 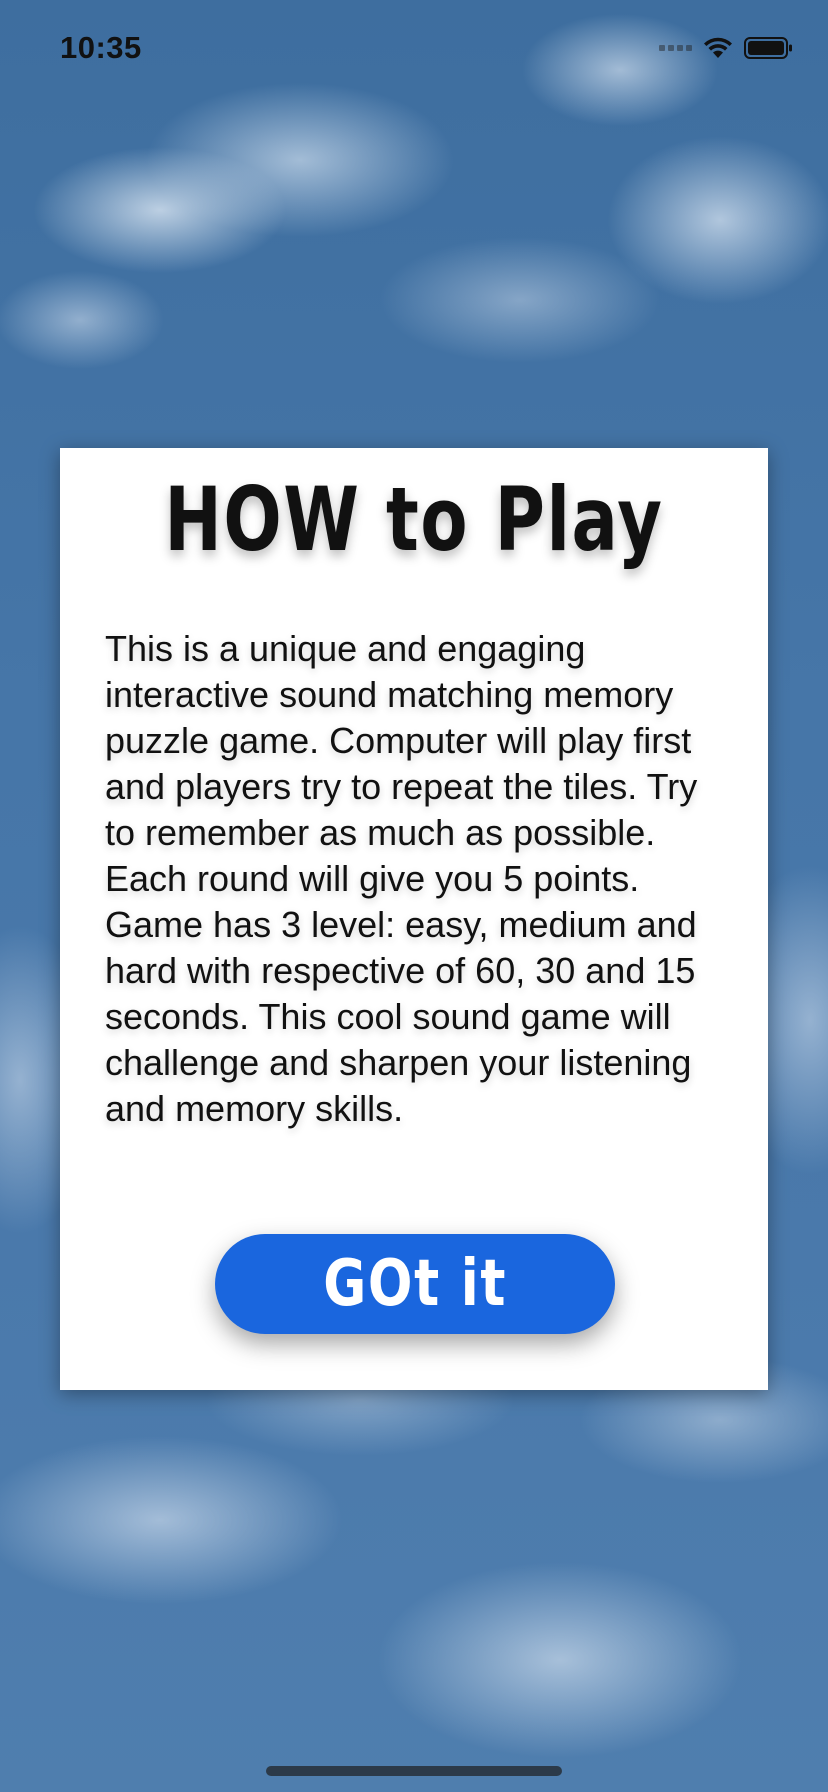 I want to click on got-it-button: GOt it, so click(x=415, y=1284).